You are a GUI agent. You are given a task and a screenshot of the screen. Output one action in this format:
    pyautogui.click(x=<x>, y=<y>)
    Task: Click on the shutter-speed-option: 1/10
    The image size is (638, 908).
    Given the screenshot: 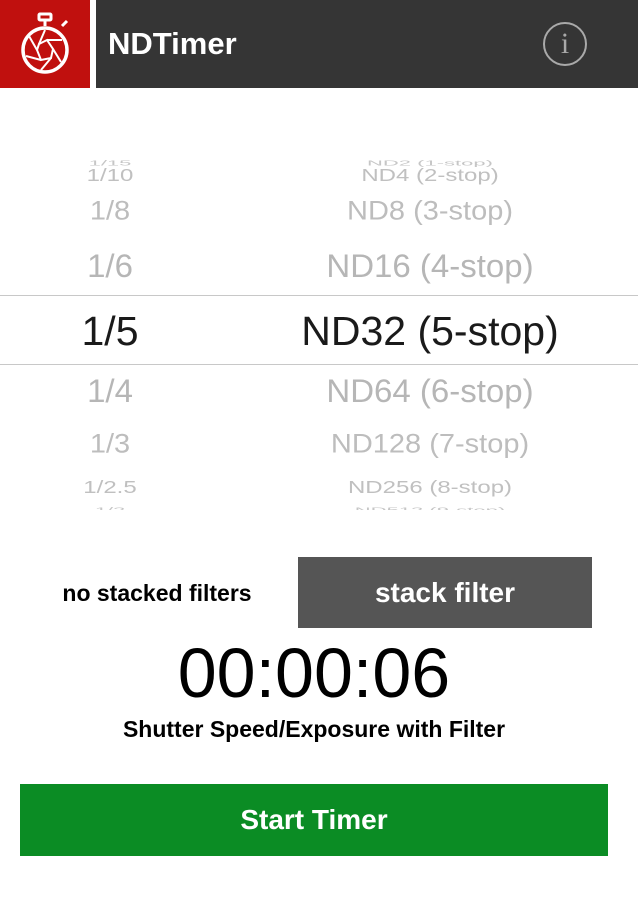 What is the action you would take?
    pyautogui.click(x=110, y=176)
    